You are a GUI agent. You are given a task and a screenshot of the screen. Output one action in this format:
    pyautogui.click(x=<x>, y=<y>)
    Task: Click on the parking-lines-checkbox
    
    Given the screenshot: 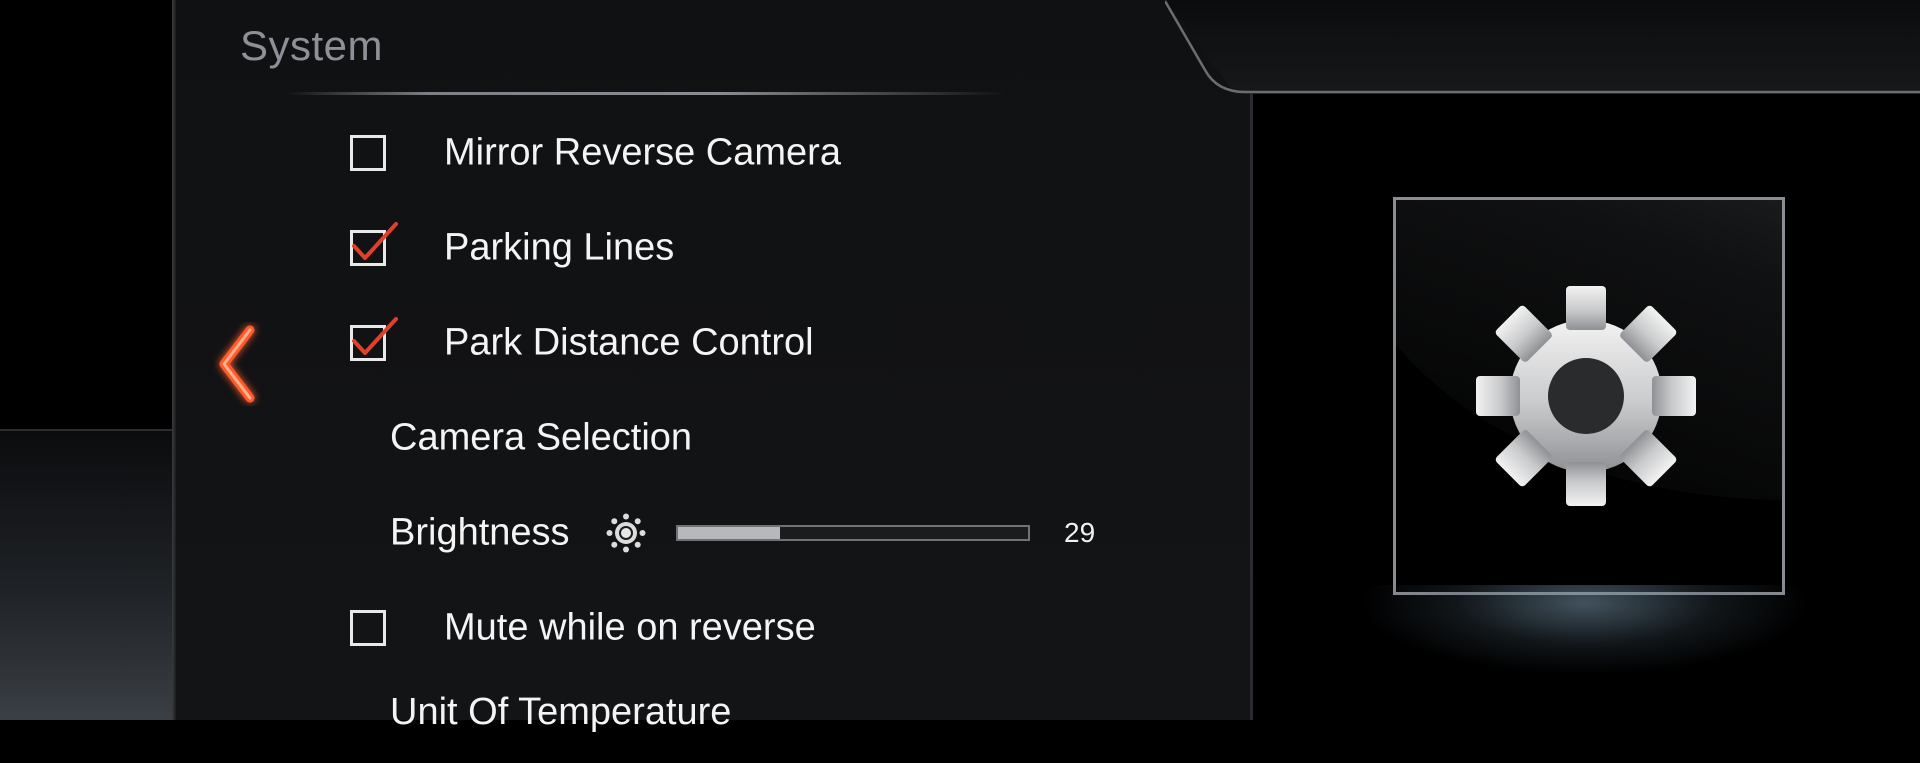 What is the action you would take?
    pyautogui.click(x=374, y=244)
    